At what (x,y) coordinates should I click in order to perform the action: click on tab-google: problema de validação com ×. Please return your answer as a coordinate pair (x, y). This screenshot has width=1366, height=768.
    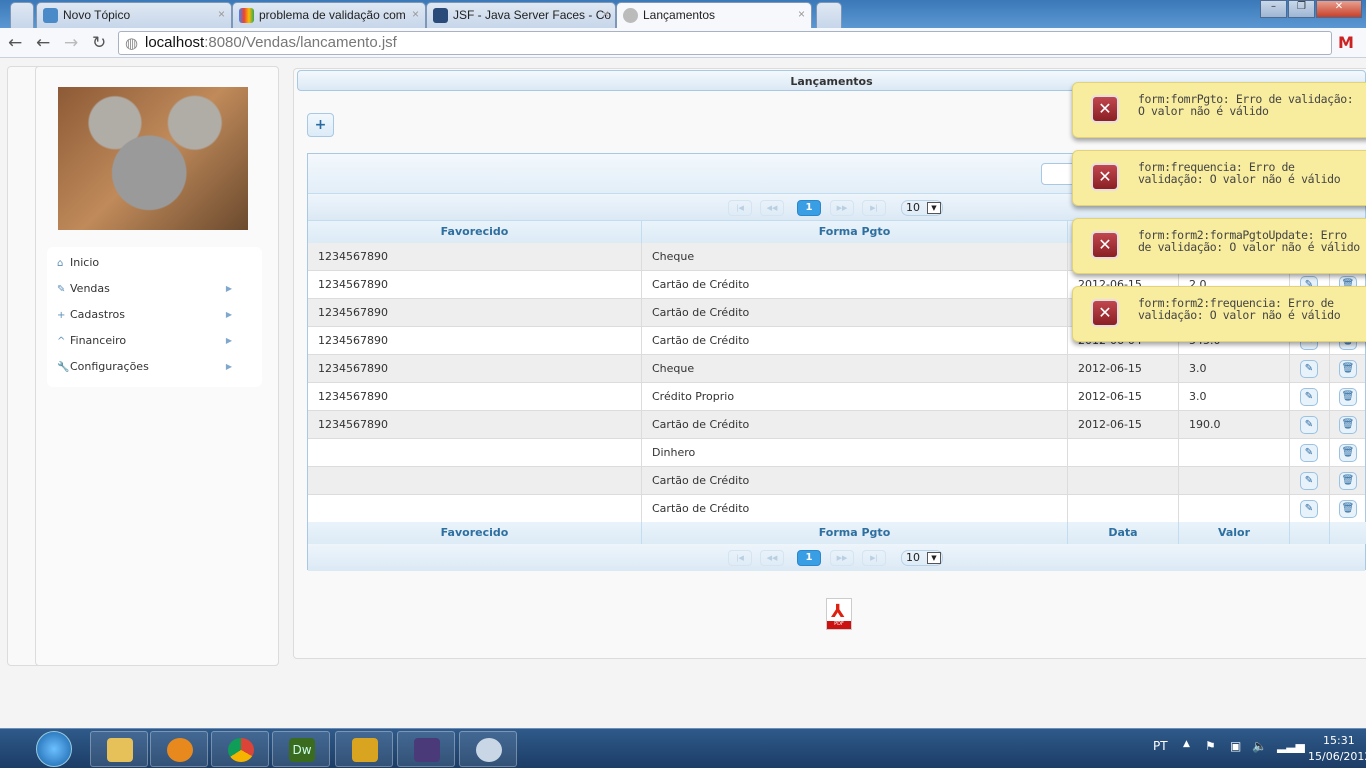
    Looking at the image, I should click on (329, 15).